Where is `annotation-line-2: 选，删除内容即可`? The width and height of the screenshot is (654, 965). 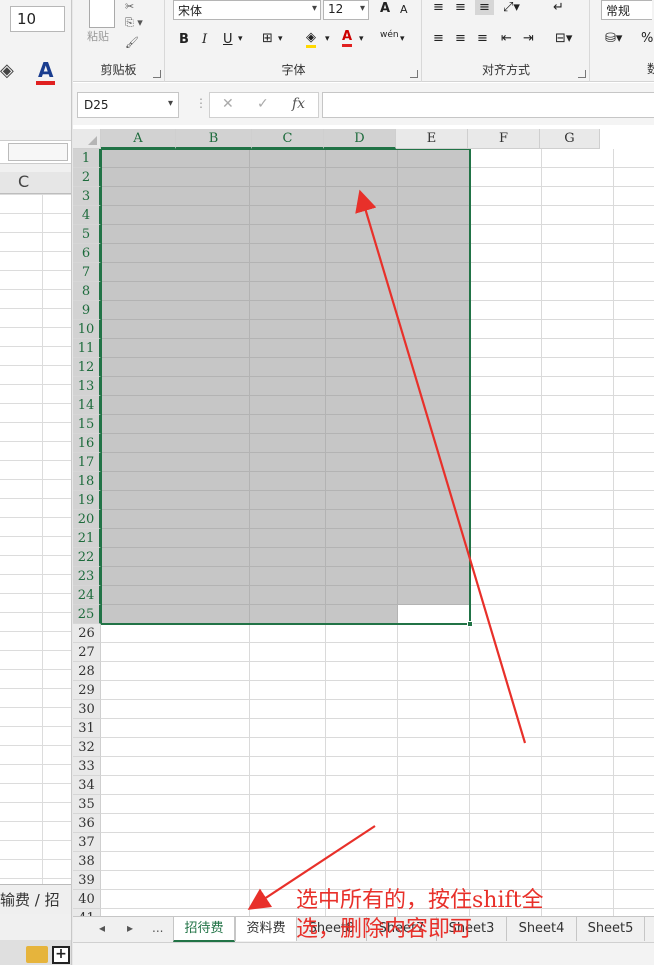 annotation-line-2: 选，删除内容即可 is located at coordinates (384, 929).